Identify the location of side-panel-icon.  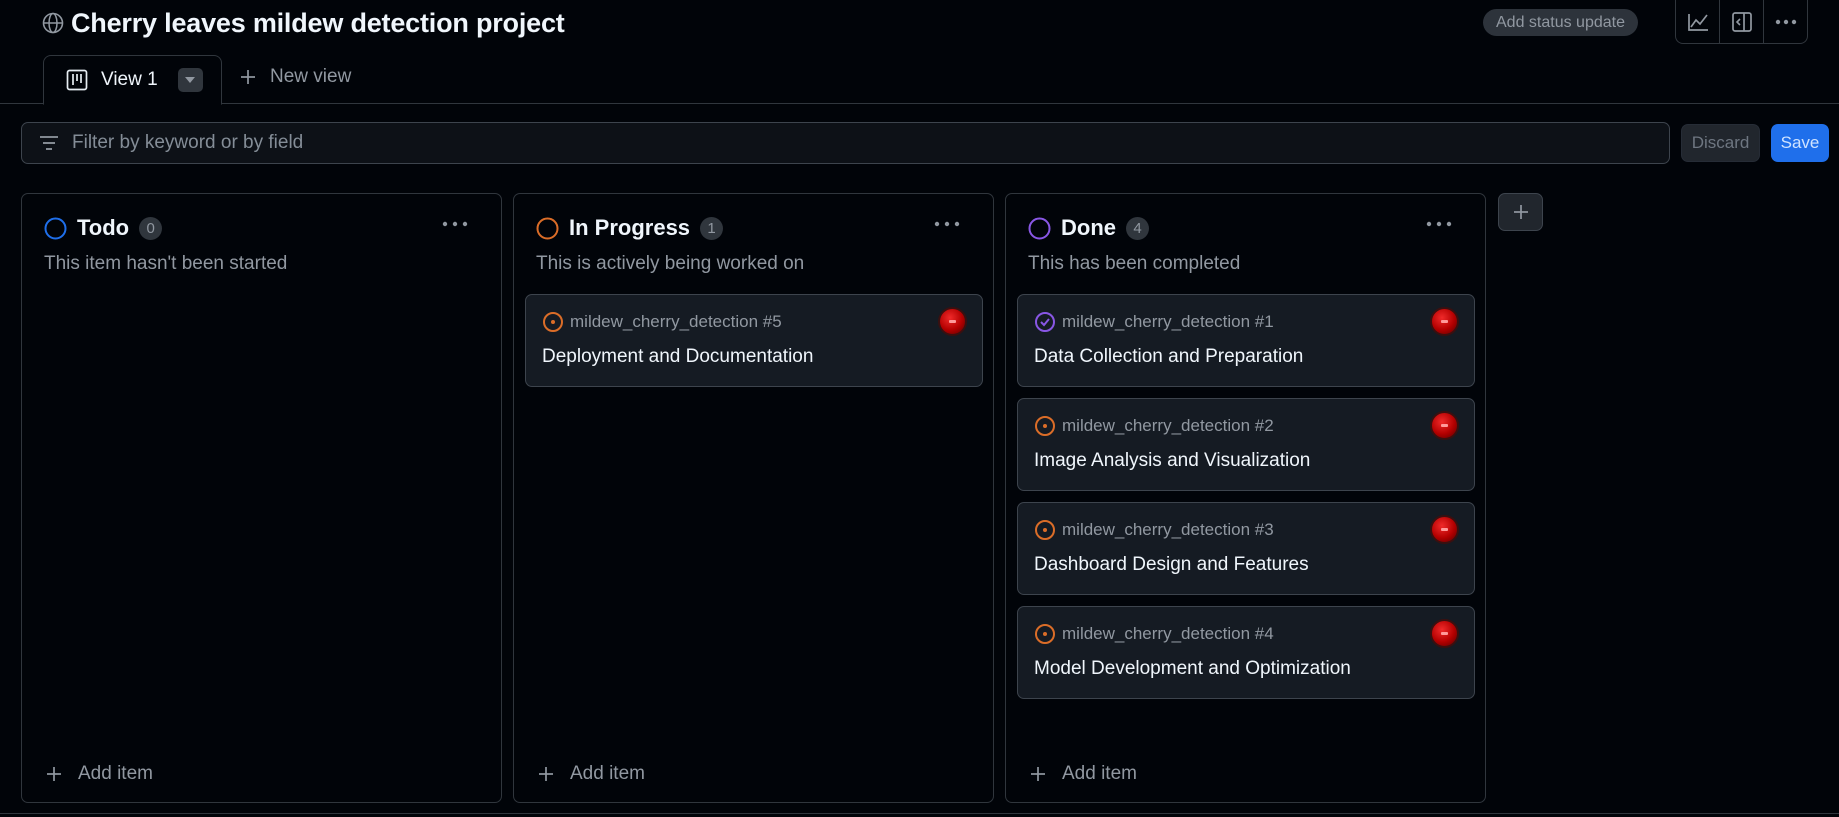
(1741, 21).